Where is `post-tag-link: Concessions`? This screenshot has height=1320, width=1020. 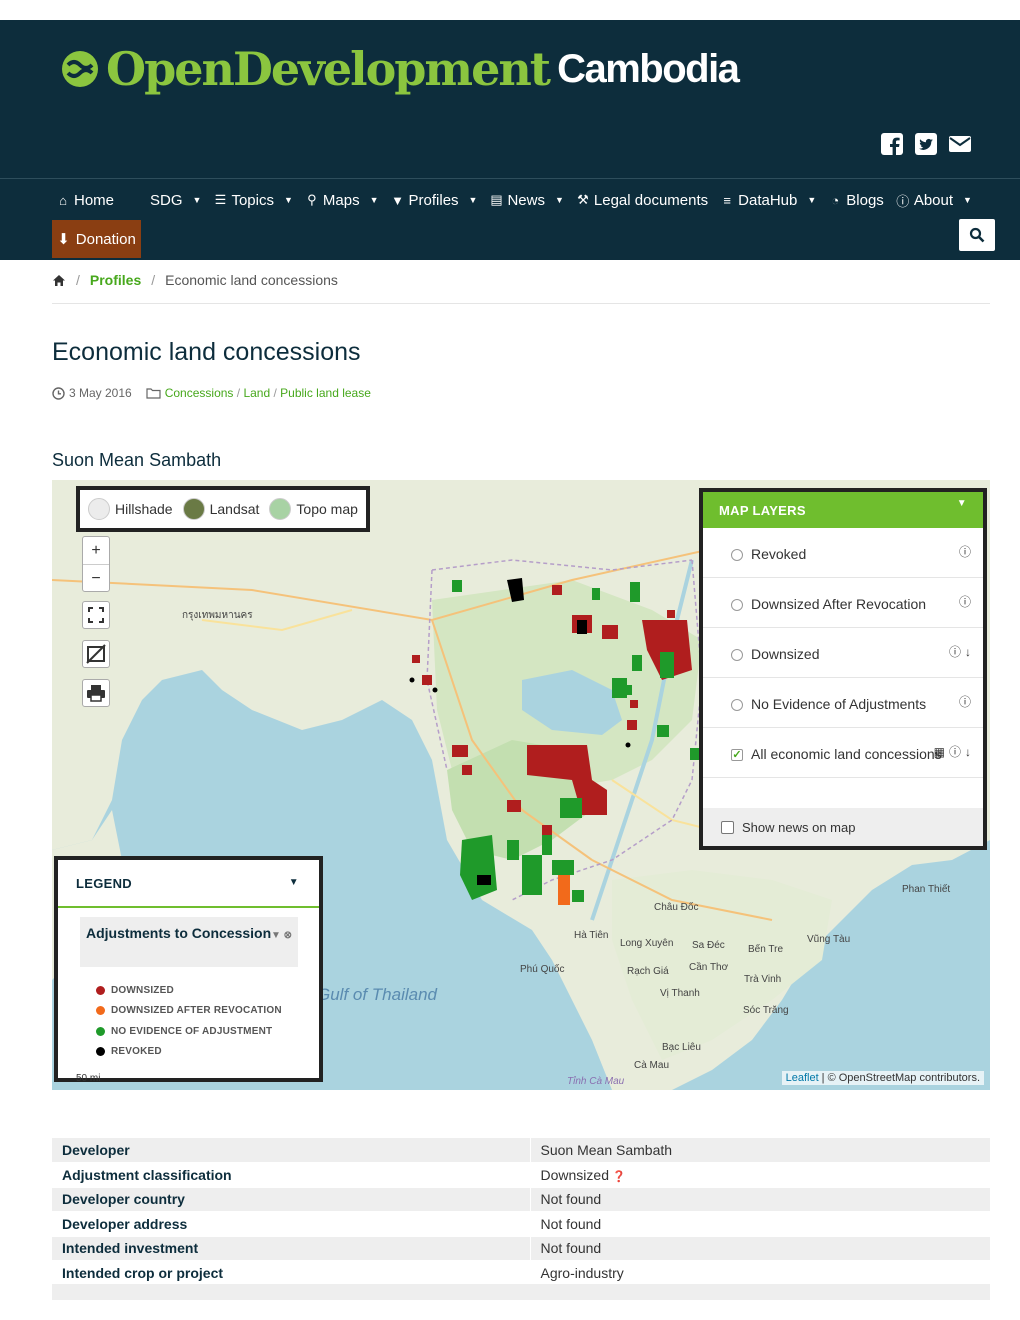 post-tag-link: Concessions is located at coordinates (199, 393).